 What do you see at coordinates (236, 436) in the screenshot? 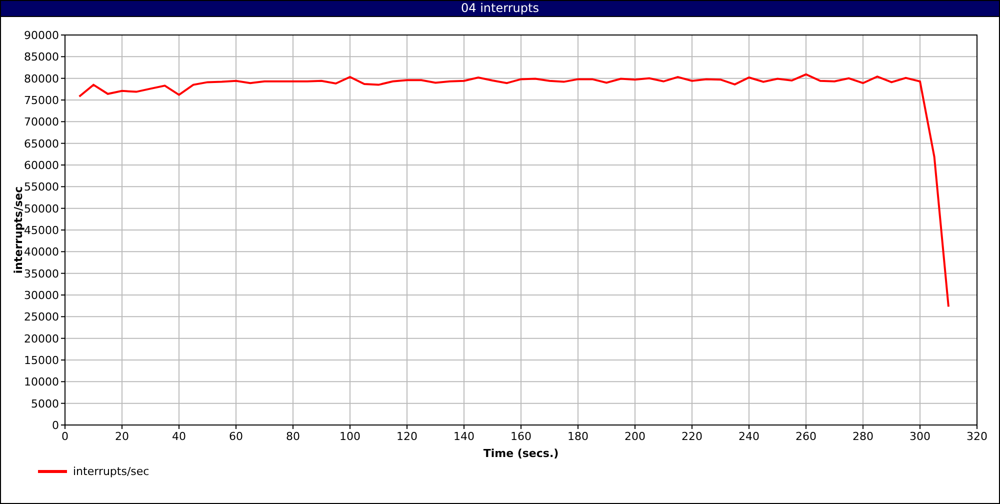
I see `tick-label: 60` at bounding box center [236, 436].